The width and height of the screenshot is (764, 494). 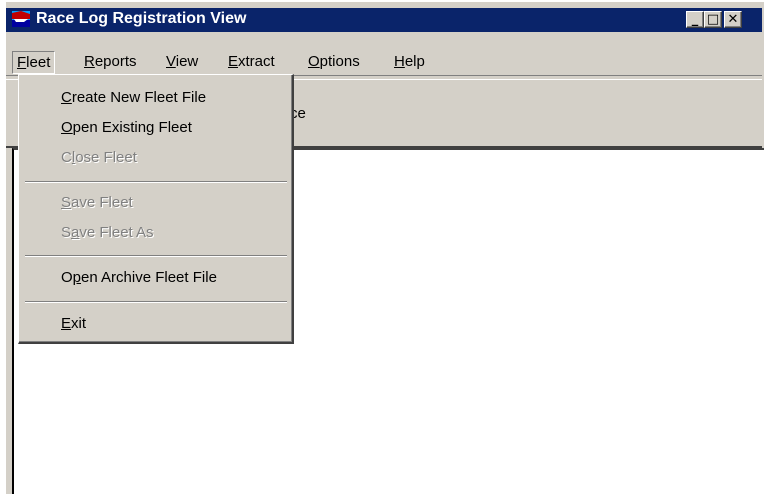 What do you see at coordinates (339, 61) in the screenshot?
I see `menu-options-label: ptions` at bounding box center [339, 61].